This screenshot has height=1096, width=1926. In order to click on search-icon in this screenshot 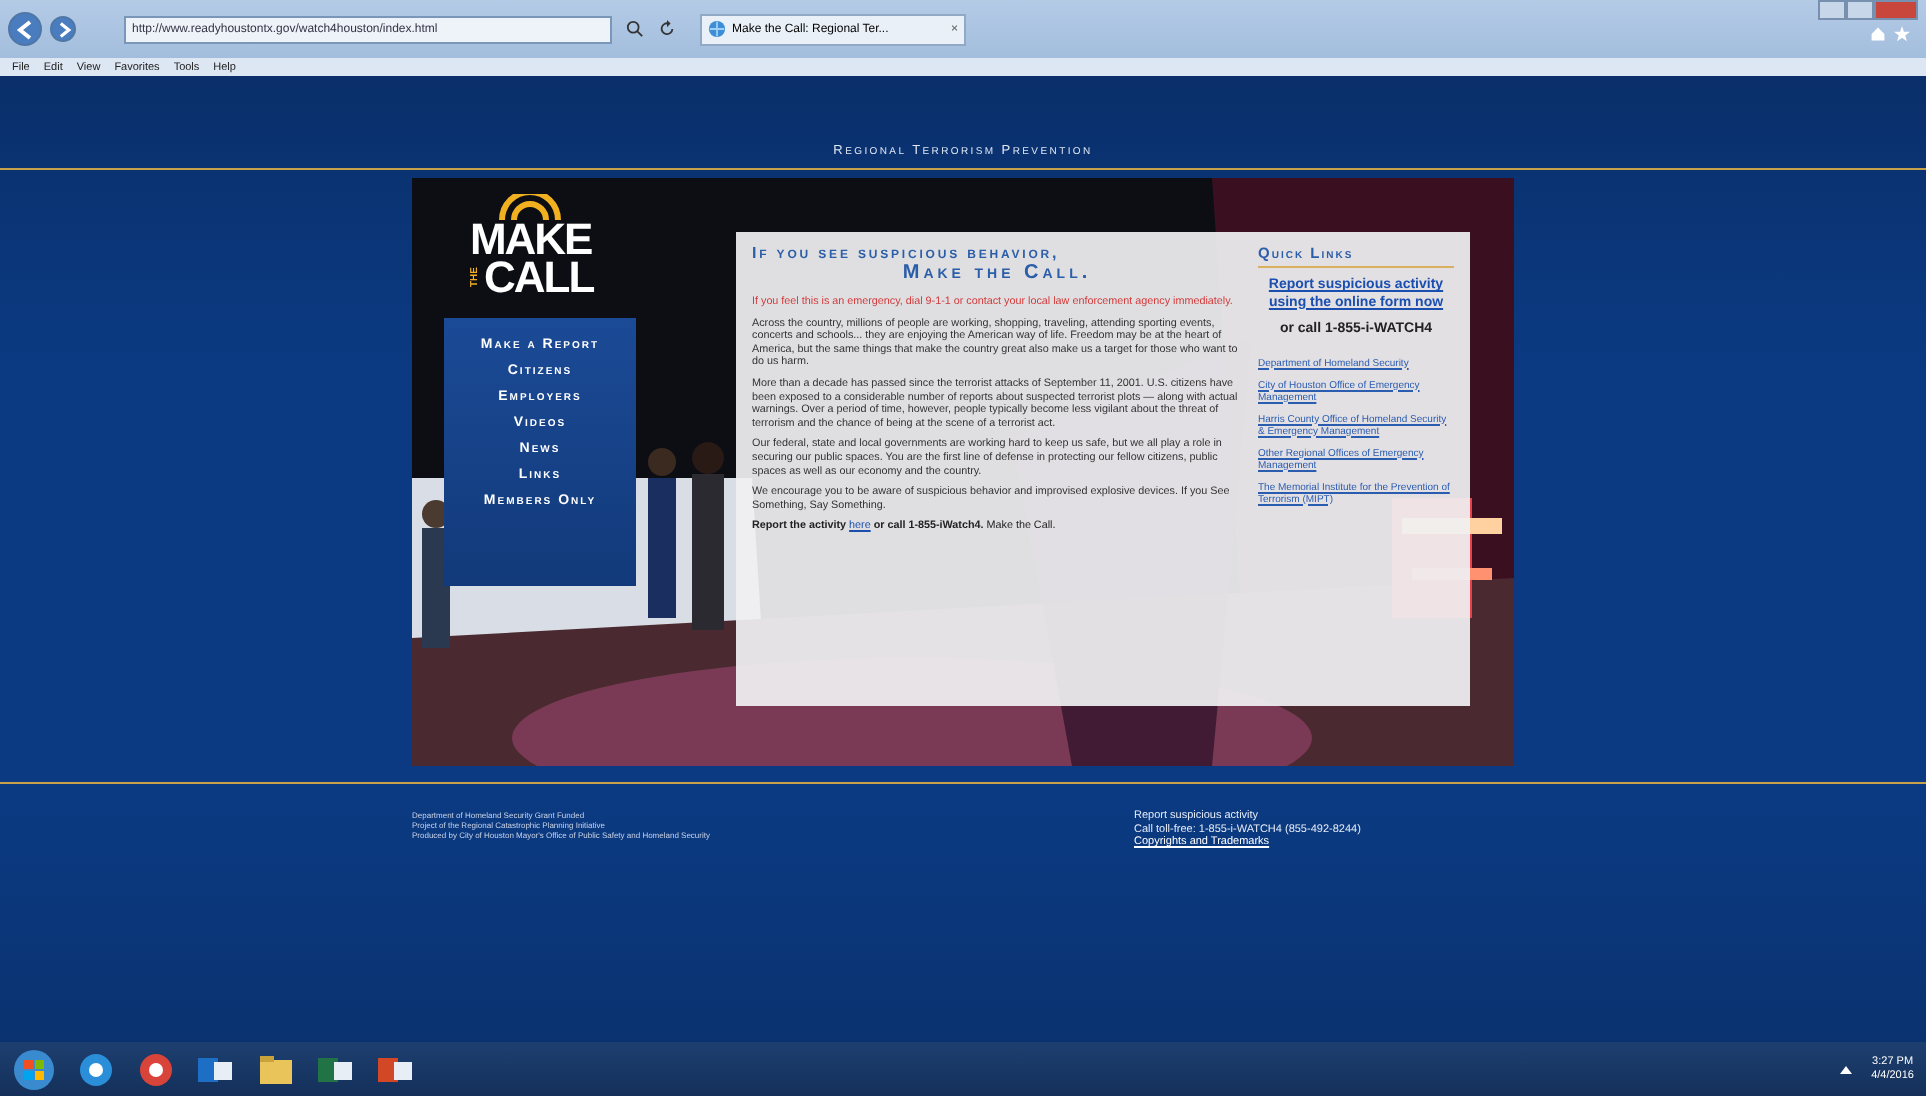, I will do `click(635, 29)`.